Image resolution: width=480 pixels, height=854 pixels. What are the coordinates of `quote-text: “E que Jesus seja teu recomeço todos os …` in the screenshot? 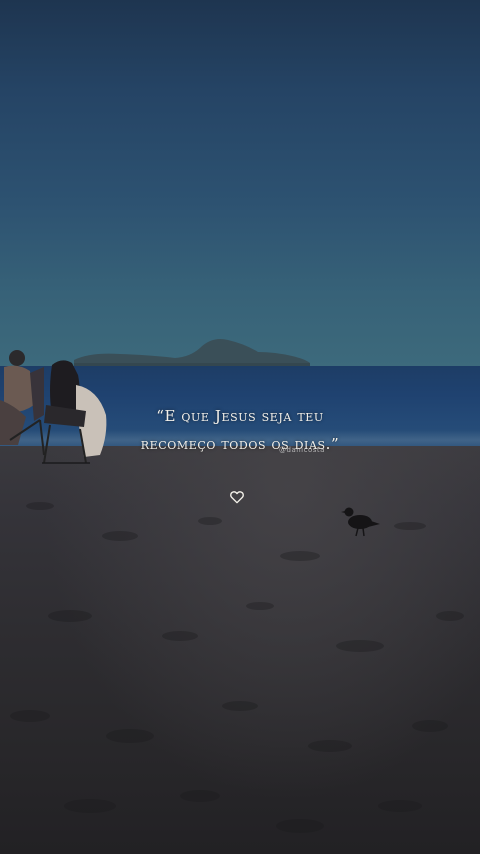 It's located at (240, 430).